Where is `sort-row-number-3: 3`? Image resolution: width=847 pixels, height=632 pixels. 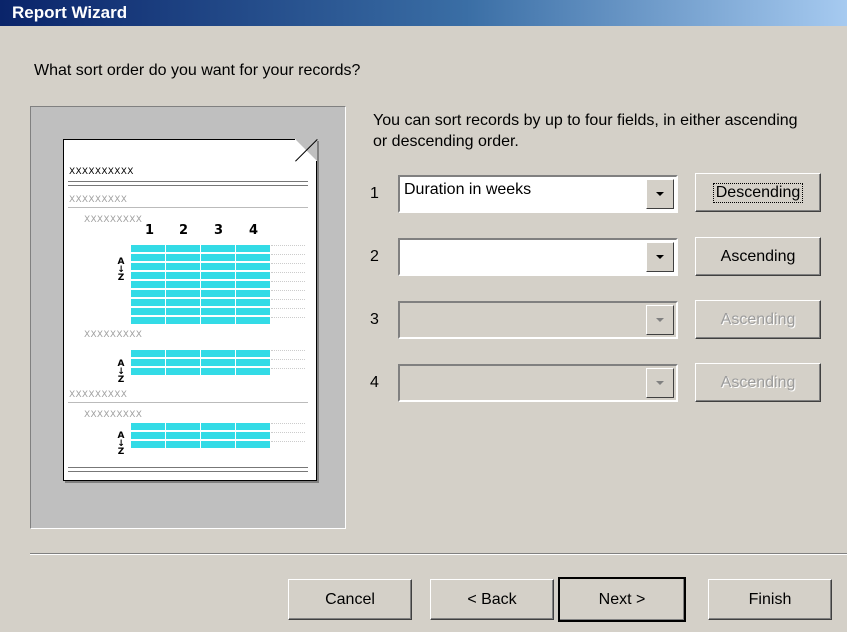
sort-row-number-3: 3 is located at coordinates (374, 319).